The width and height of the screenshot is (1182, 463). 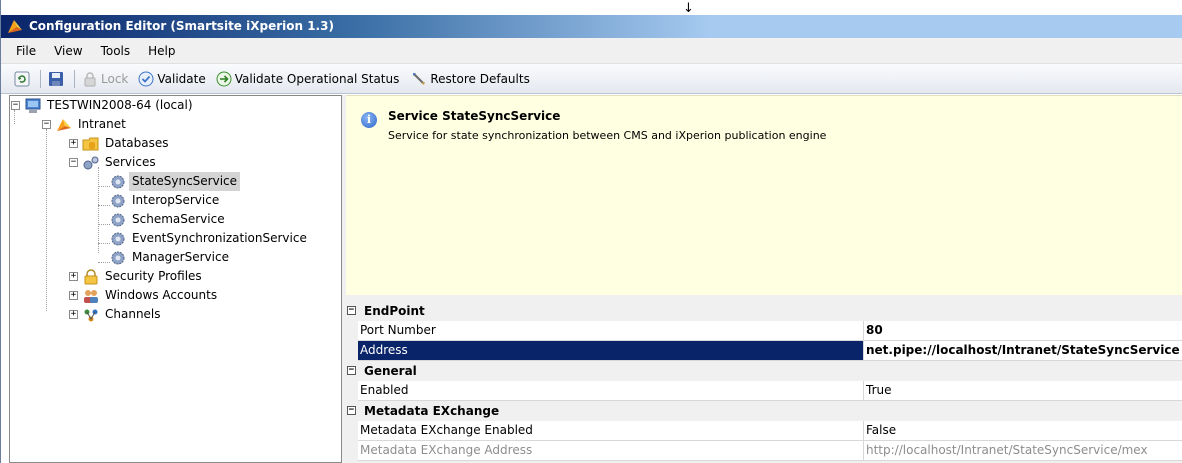 I want to click on tree-node-interopservice: InteropService, so click(x=165, y=200).